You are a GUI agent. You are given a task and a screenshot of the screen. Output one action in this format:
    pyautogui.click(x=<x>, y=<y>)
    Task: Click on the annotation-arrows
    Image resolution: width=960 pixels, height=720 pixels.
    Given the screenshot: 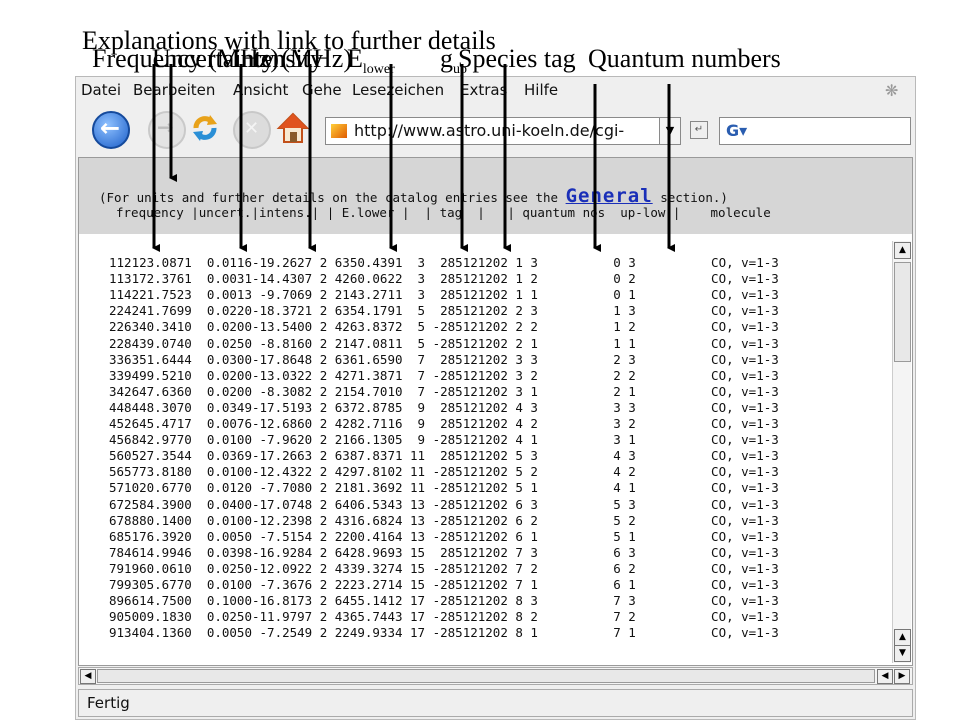 What is the action you would take?
    pyautogui.click(x=413, y=158)
    